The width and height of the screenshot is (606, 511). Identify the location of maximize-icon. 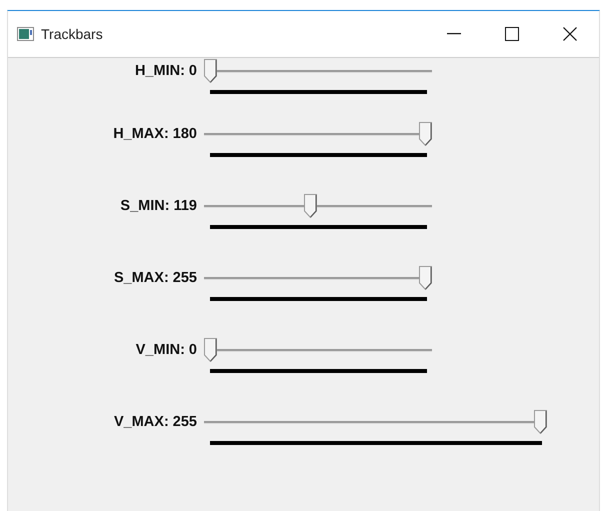
(512, 34).